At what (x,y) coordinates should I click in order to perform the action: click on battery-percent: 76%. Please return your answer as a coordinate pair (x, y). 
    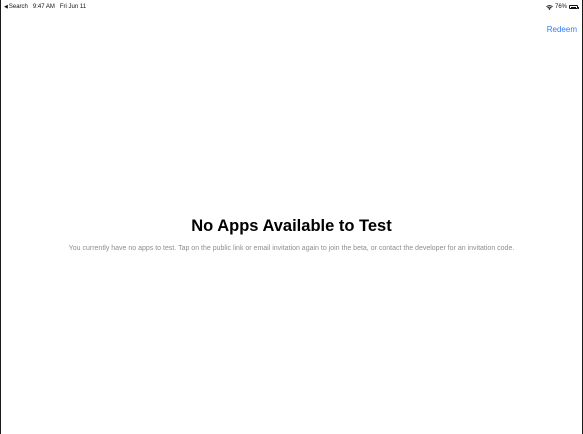
    Looking at the image, I should click on (560, 7).